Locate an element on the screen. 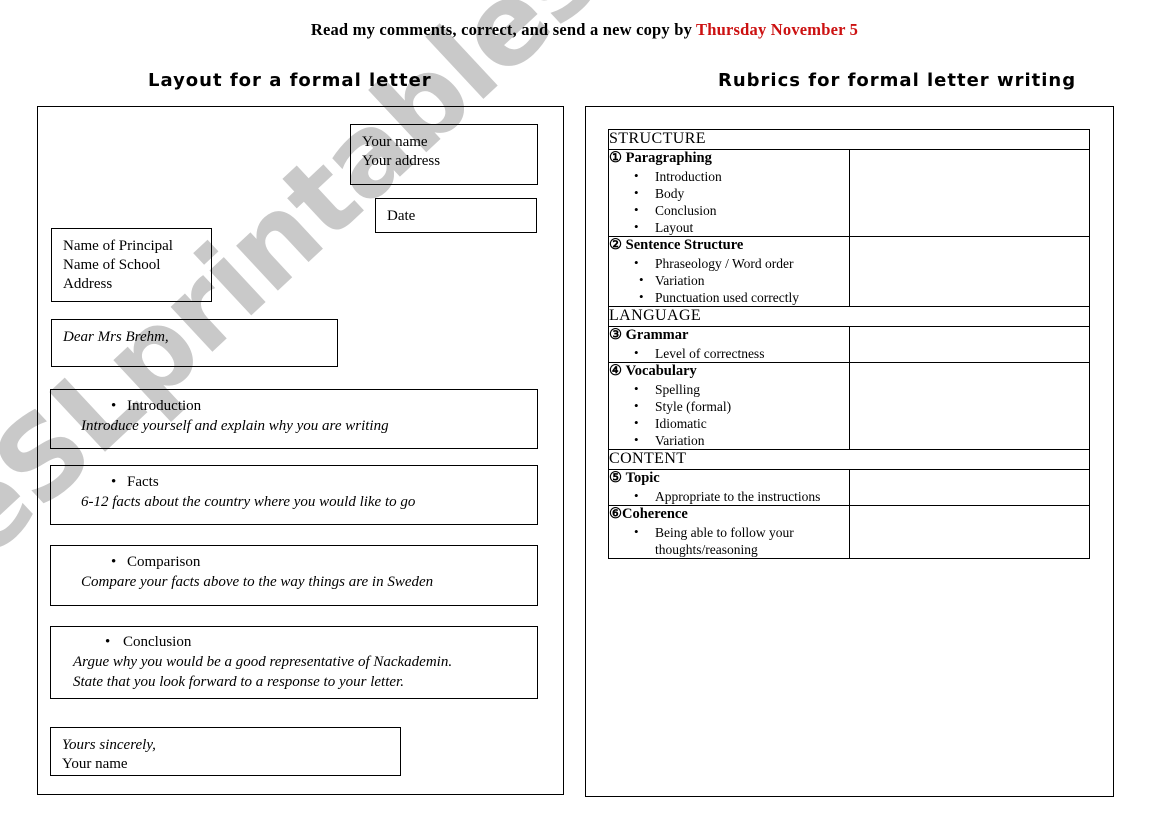 This screenshot has width=1169, height=821. criterion-grammar: ③ Grammar Level of correctness is located at coordinates (729, 344).